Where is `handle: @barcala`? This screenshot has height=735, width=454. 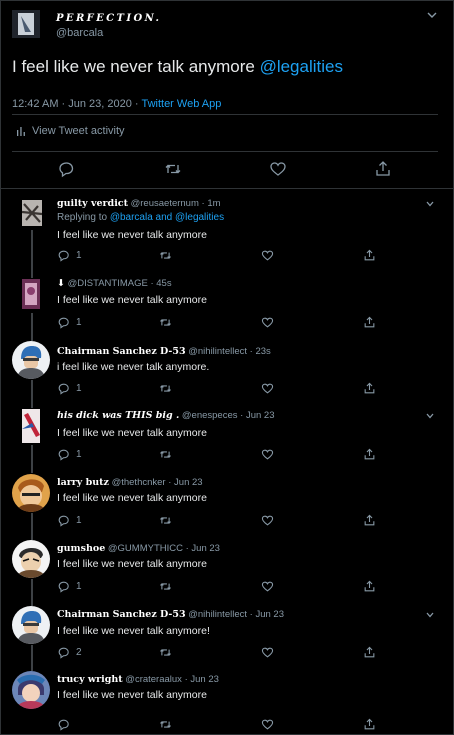 handle: @barcala is located at coordinates (79, 33).